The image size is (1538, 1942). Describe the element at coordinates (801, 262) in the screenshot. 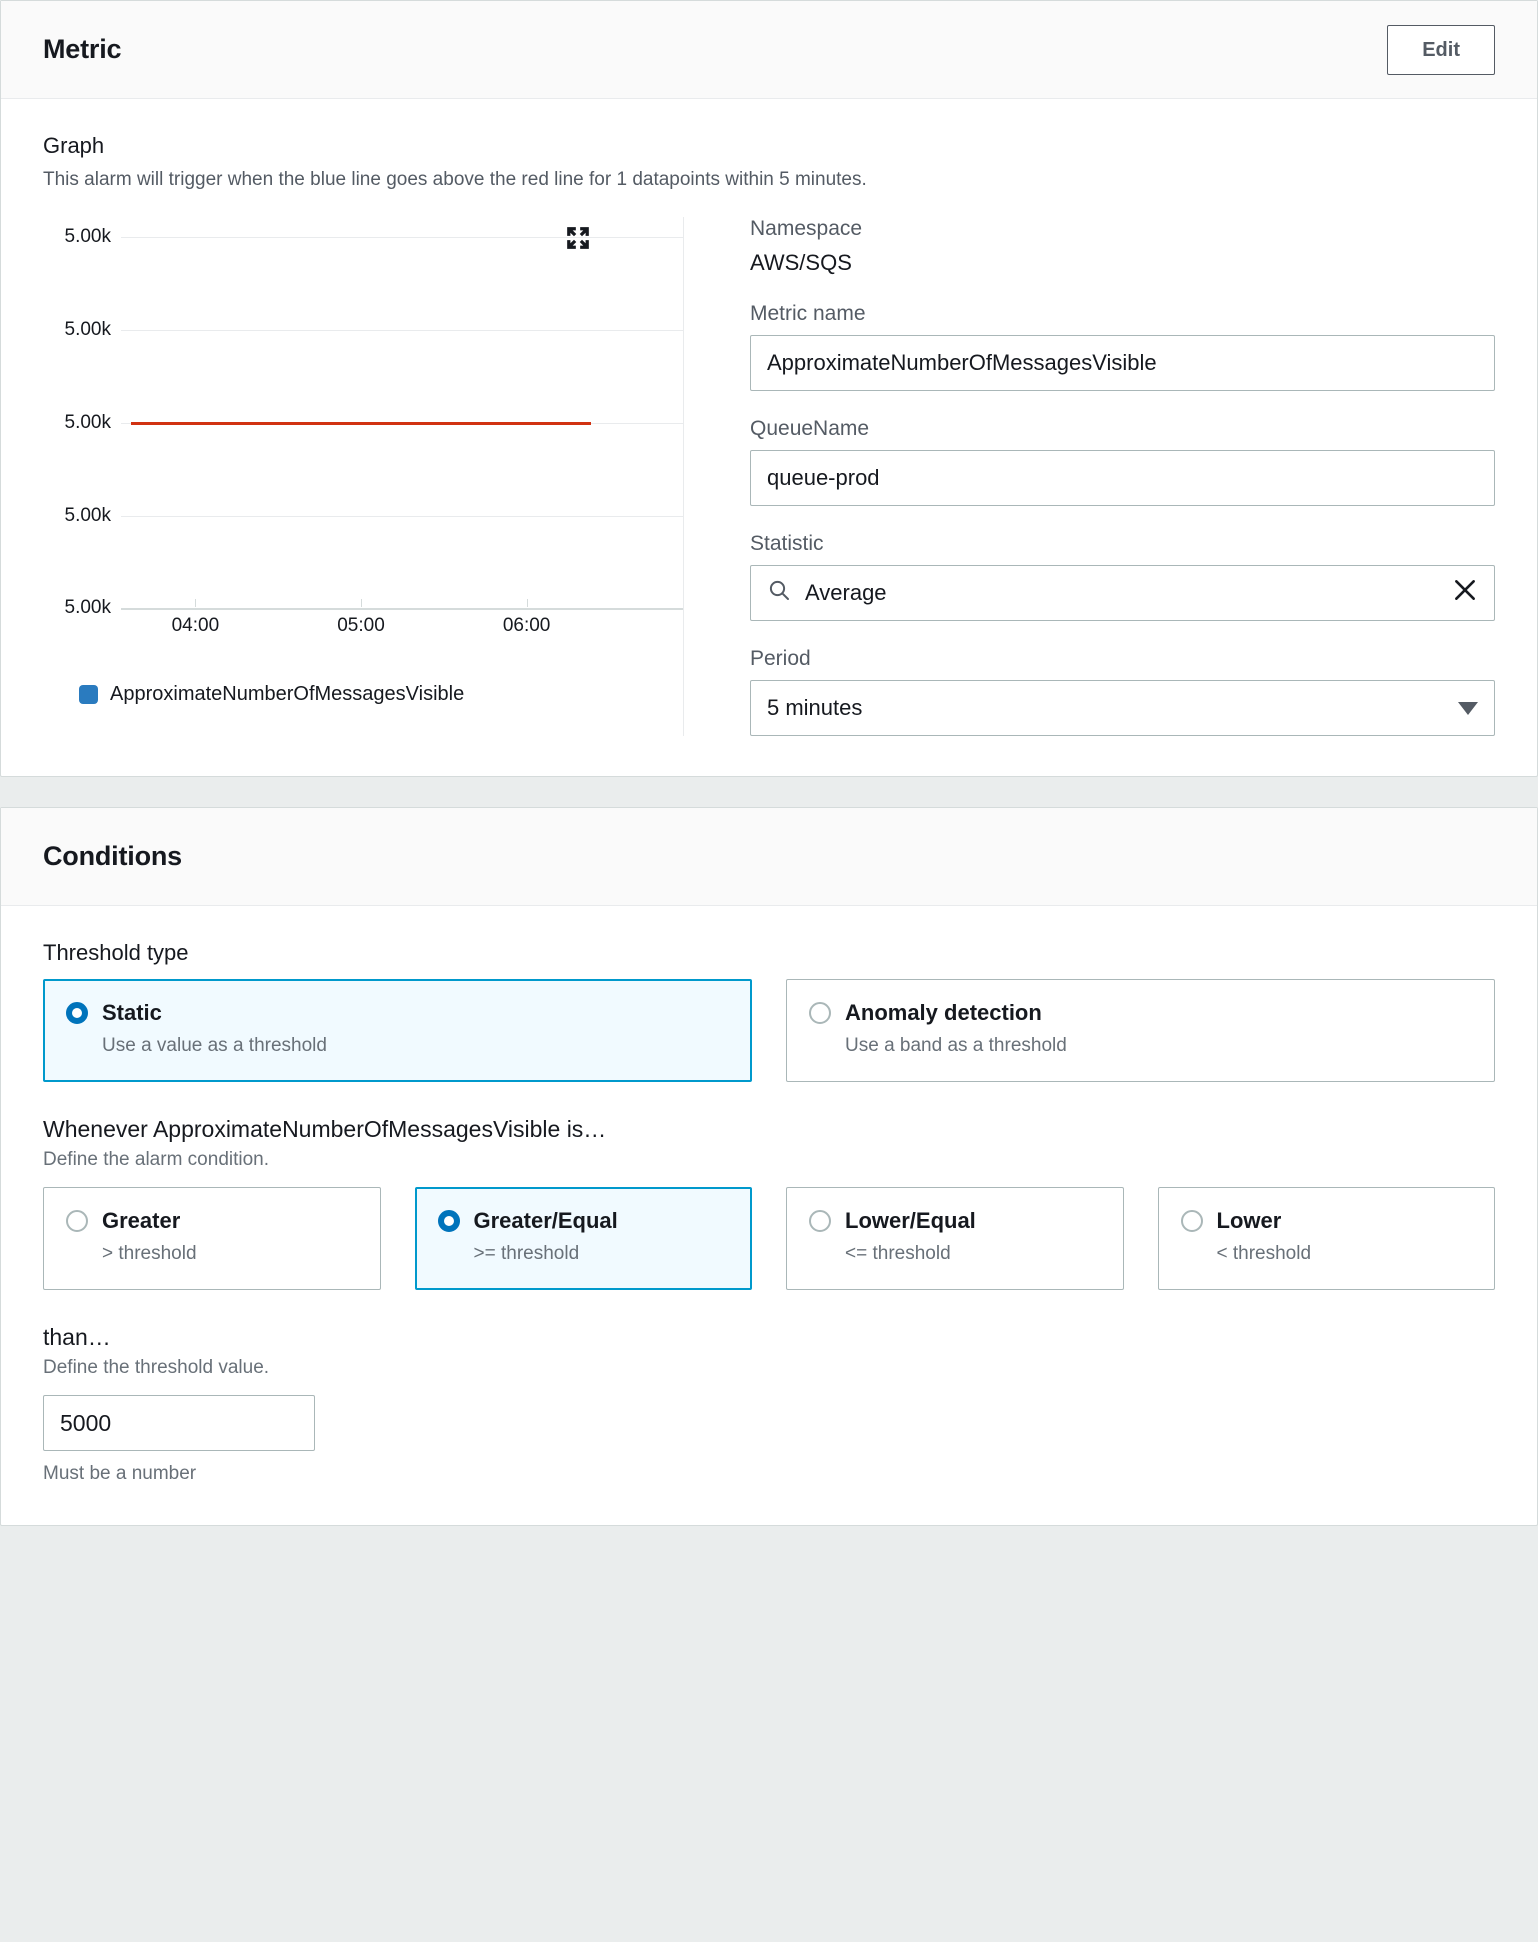

I see `namespace-value: AWS/SQS` at that location.